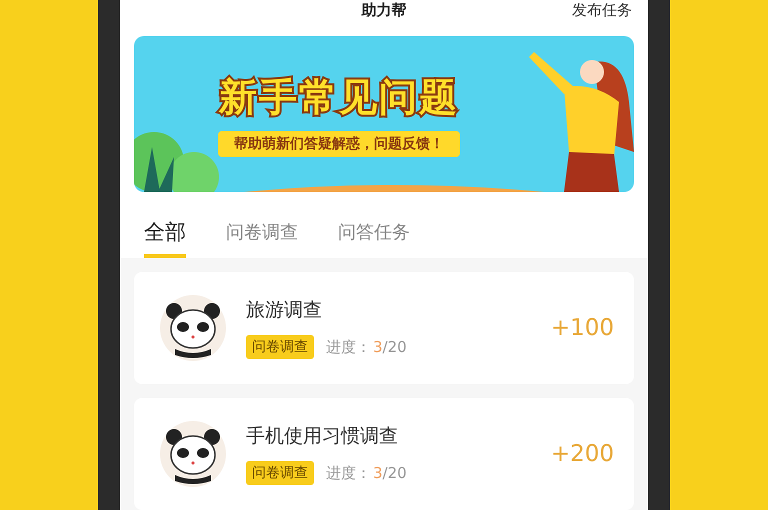 The height and width of the screenshot is (510, 768). What do you see at coordinates (374, 238) in the screenshot?
I see `category-tab: 问答任务` at bounding box center [374, 238].